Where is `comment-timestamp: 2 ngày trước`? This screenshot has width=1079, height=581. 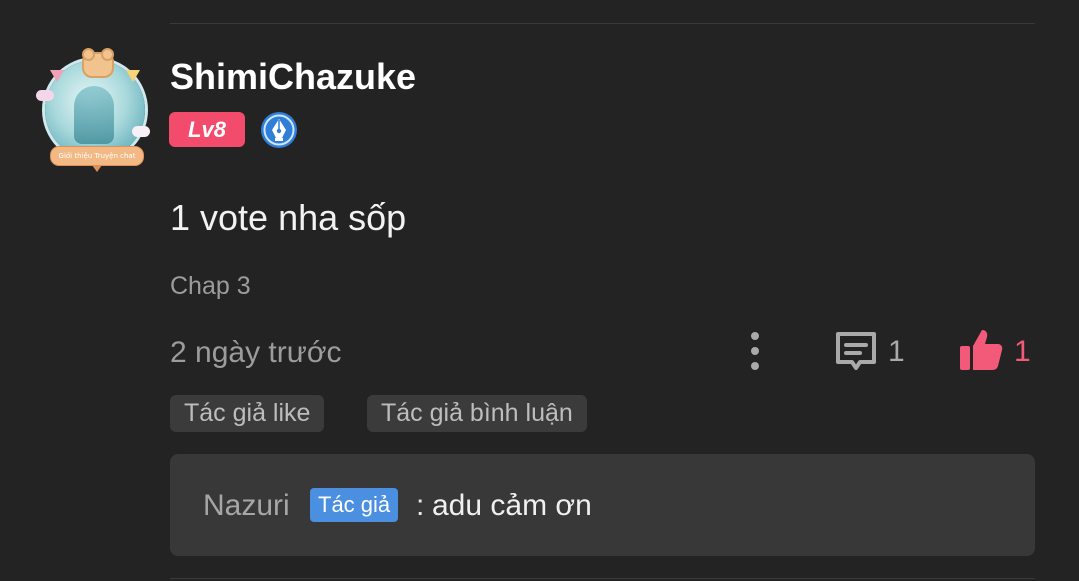
comment-timestamp: 2 ngày trước is located at coordinates (256, 352).